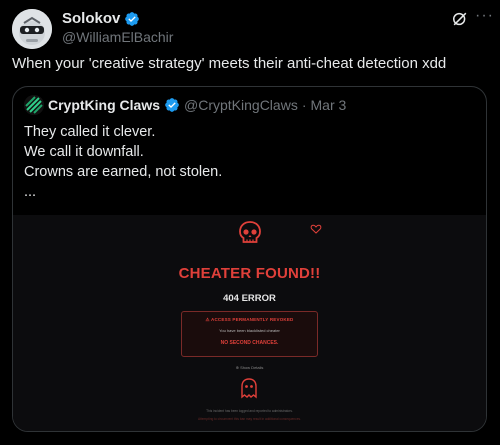 The width and height of the screenshot is (500, 445). I want to click on more-options-icon: ···, so click(484, 16).